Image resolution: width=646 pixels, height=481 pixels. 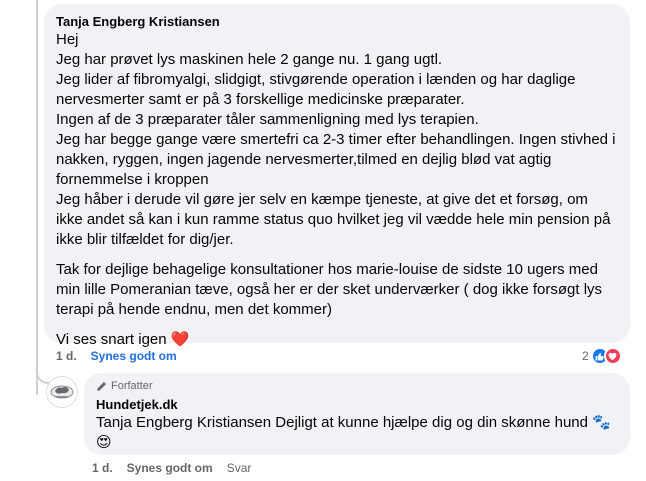 I want to click on page-avatar, so click(x=62, y=392).